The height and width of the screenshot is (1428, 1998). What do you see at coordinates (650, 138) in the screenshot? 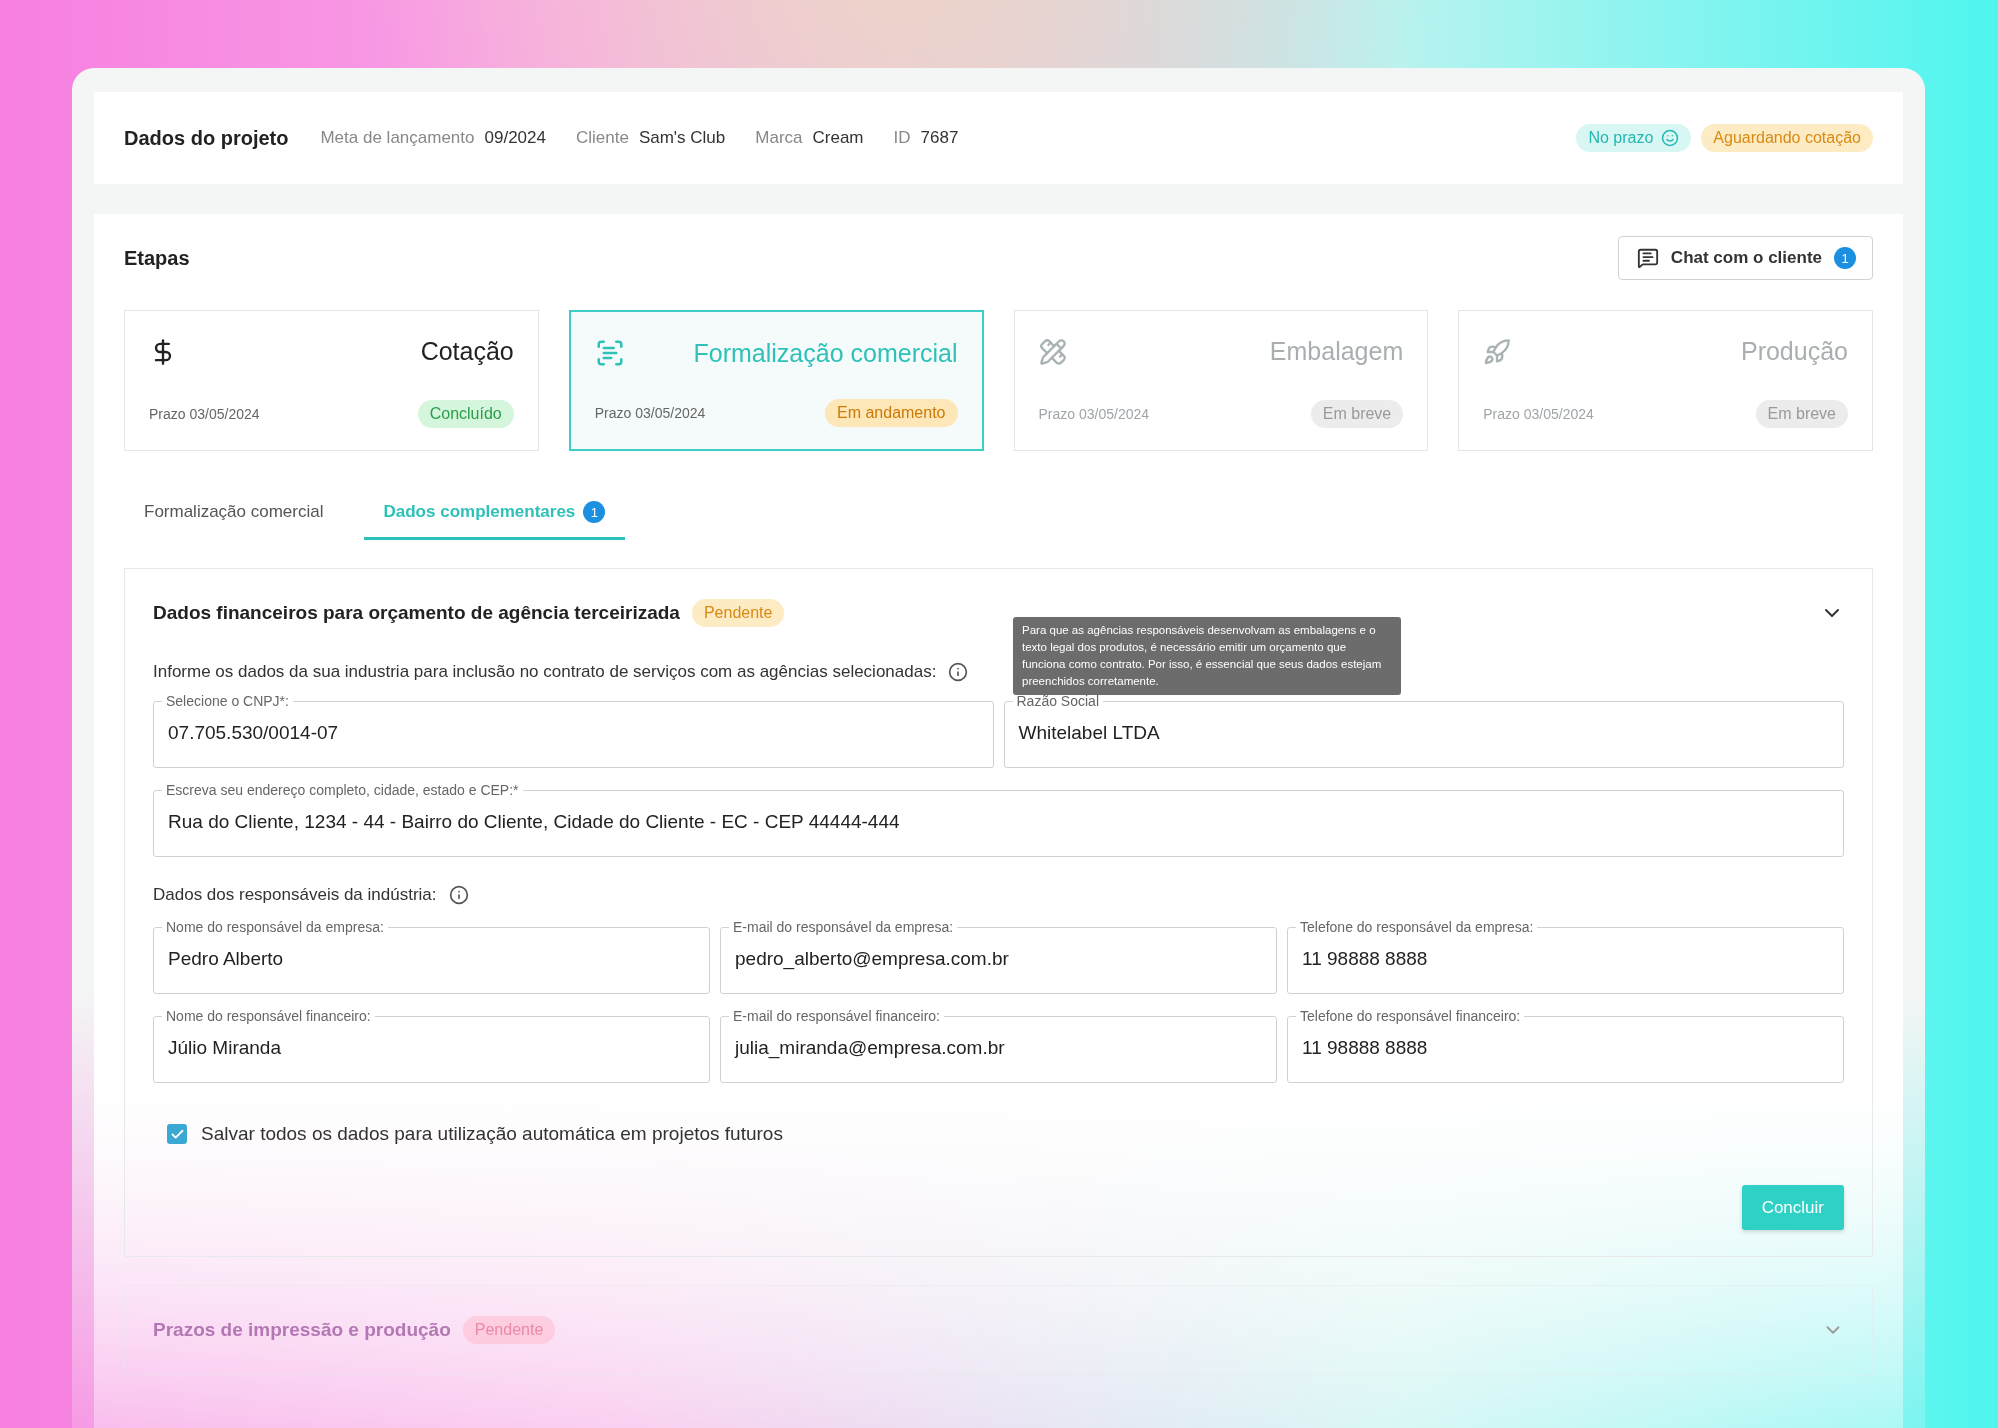
I see `project-meta: Cliente Sam's Club` at bounding box center [650, 138].